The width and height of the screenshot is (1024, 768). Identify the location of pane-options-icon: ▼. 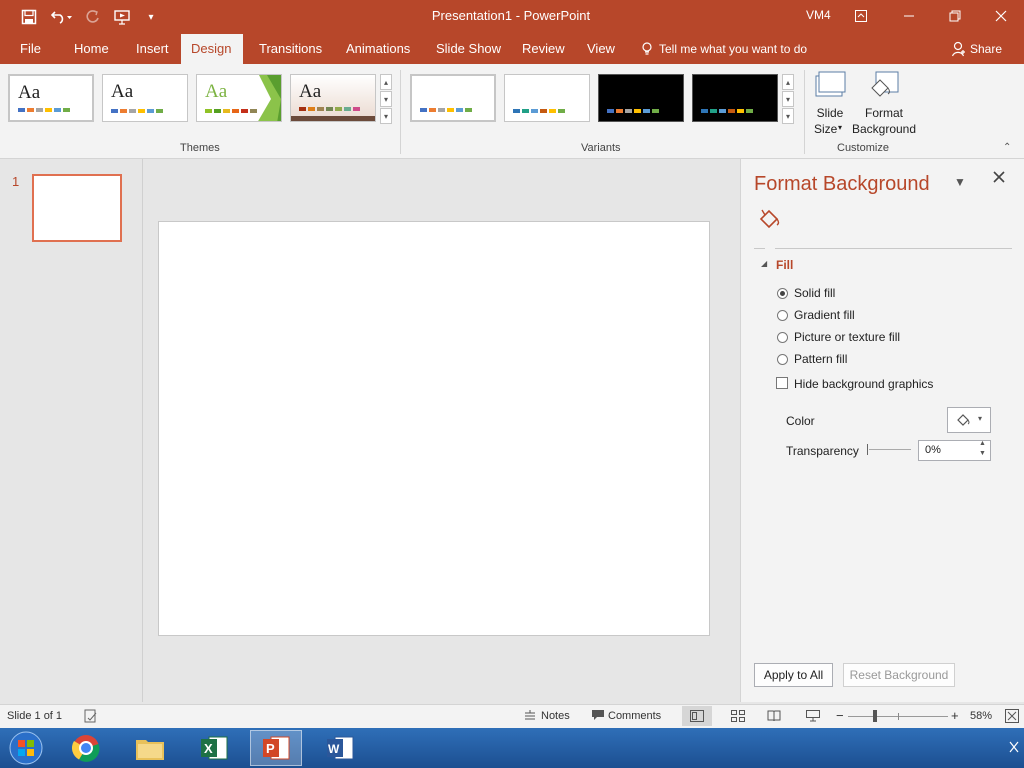
(960, 182).